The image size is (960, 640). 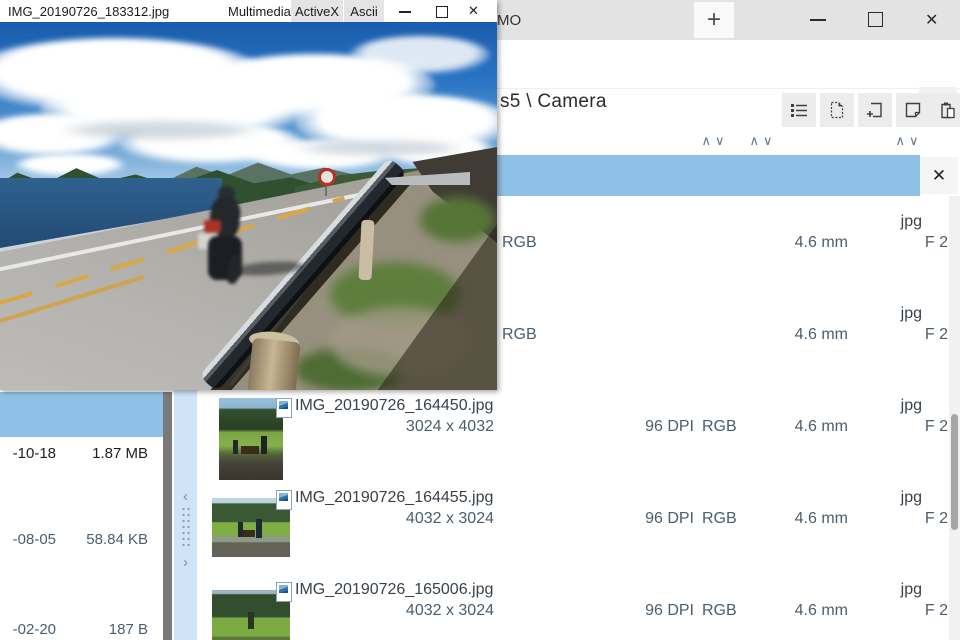 I want to click on paste-icon, so click(x=948, y=110).